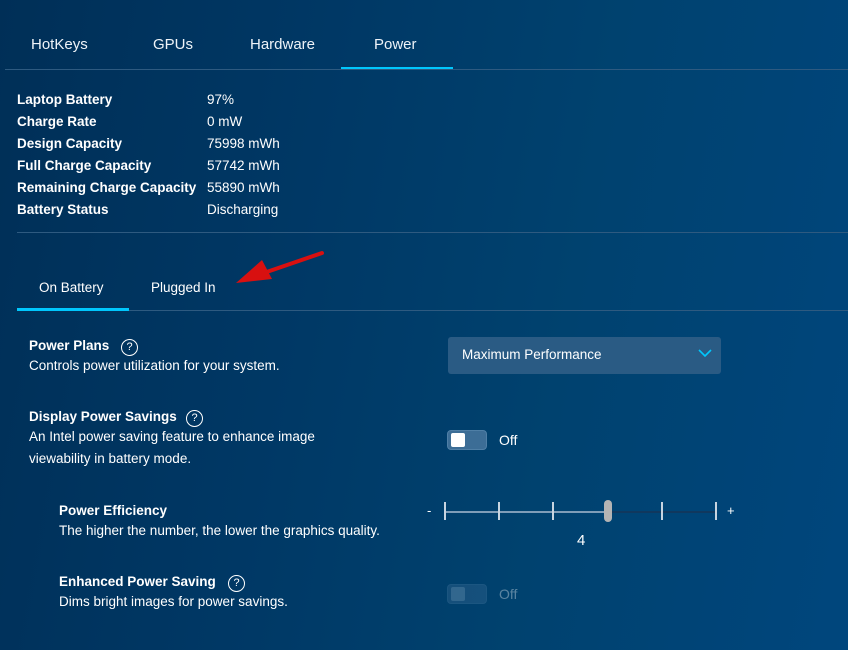 The width and height of the screenshot is (848, 650). Describe the element at coordinates (221, 99) in the screenshot. I see `battery-info-value: 97%` at that location.